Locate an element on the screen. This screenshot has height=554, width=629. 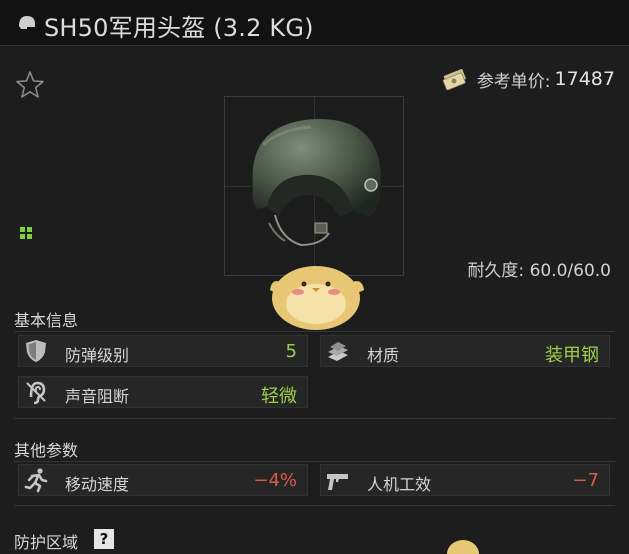
shield-icon is located at coordinates (36, 351).